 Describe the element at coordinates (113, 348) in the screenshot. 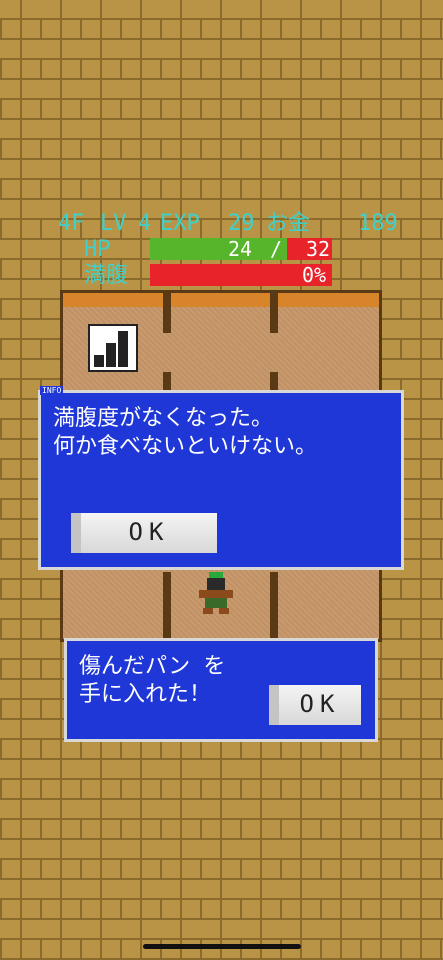

I see `stairs-icon` at that location.